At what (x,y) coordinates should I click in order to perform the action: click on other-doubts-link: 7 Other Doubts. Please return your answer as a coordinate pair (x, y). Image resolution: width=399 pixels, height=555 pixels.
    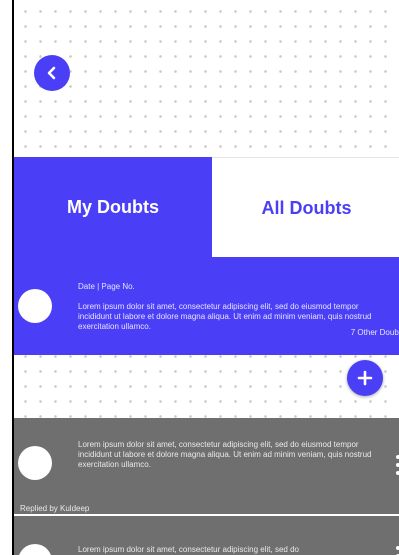
    Looking at the image, I should click on (375, 332).